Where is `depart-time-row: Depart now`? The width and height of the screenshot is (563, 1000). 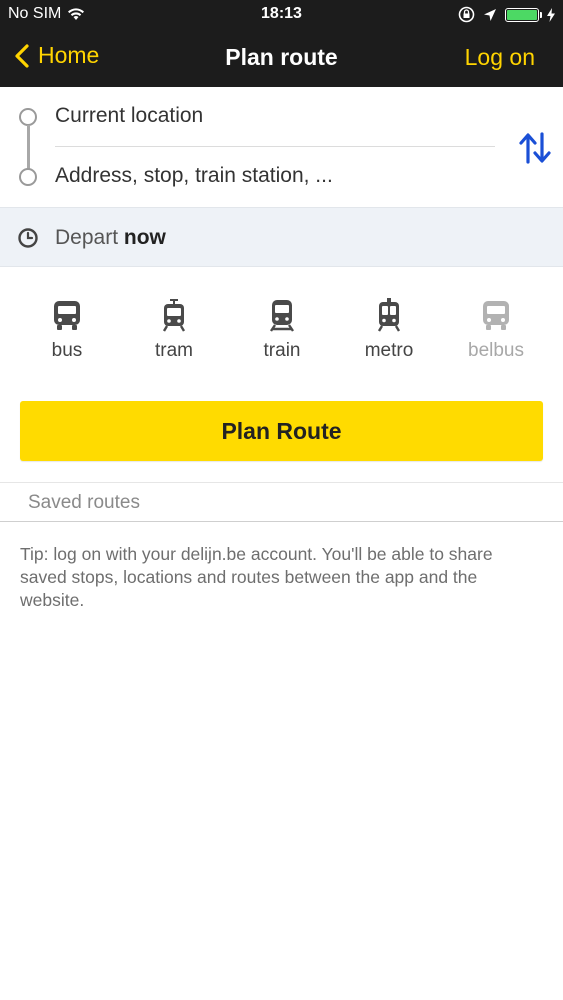 depart-time-row: Depart now is located at coordinates (281, 237).